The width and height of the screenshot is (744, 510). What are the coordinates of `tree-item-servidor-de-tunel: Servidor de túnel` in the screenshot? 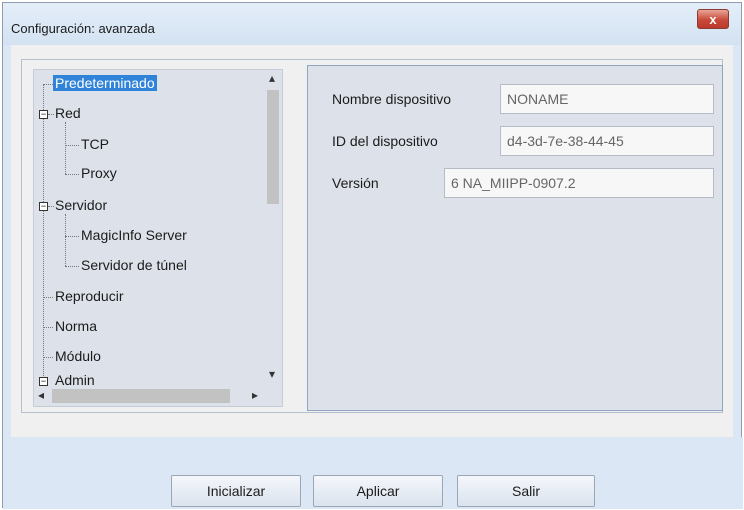 It's located at (134, 265).